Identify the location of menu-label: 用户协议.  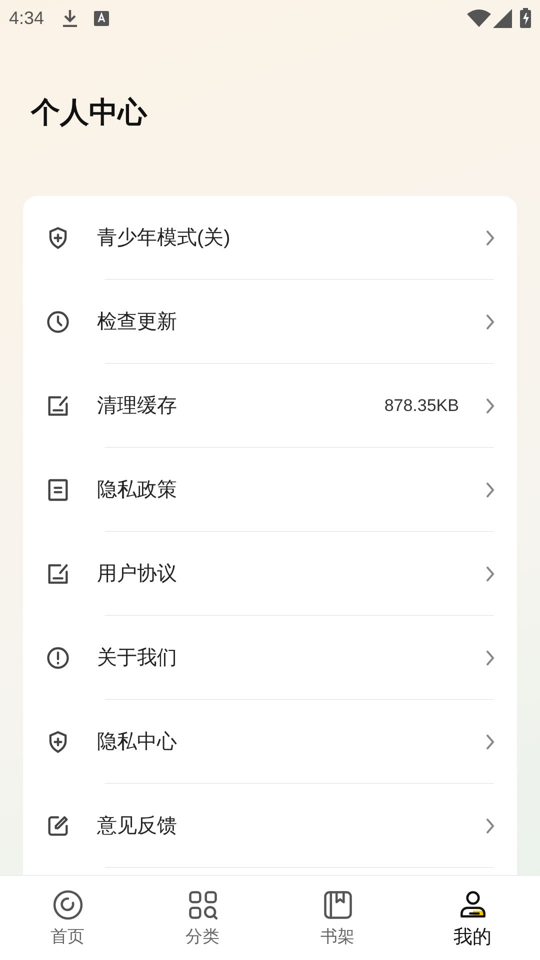
(137, 574).